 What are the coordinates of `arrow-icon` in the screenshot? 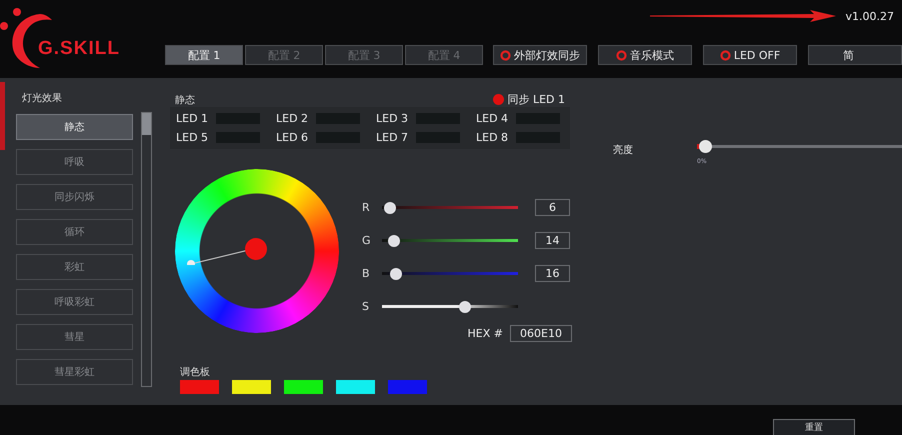 It's located at (743, 16).